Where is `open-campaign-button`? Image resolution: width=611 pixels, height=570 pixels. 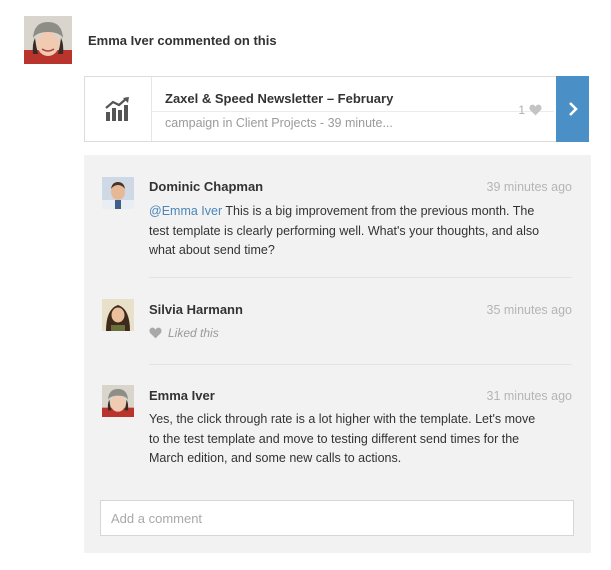
open-campaign-button is located at coordinates (572, 109).